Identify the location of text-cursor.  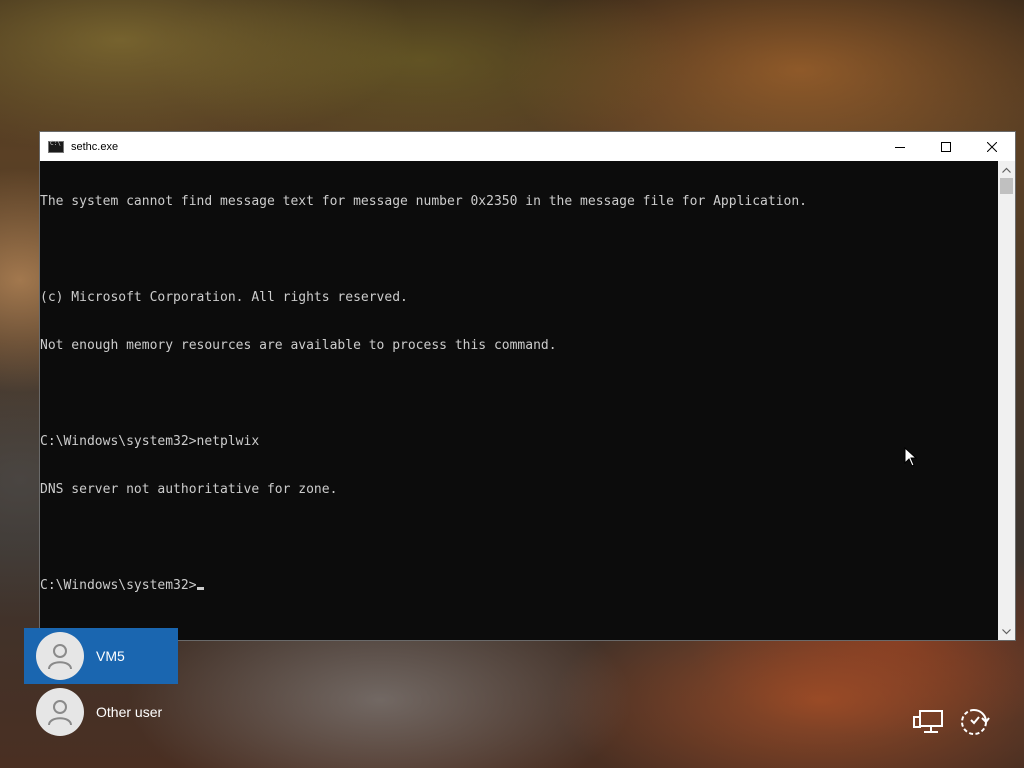
(200, 588).